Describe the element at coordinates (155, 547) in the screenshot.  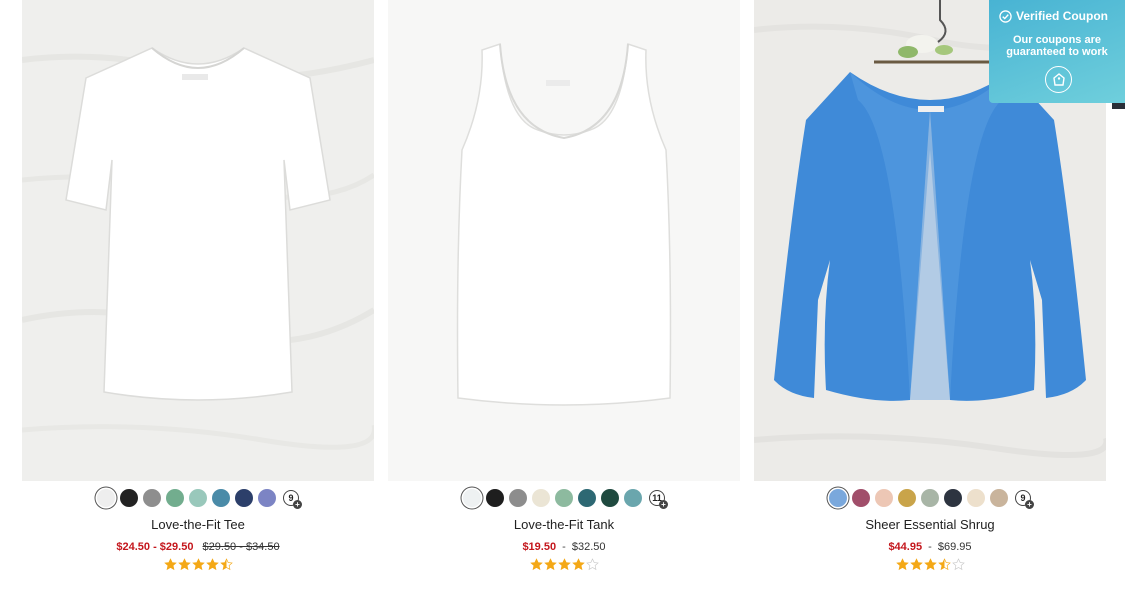
I see `sale-price: $24.50 - $29.50` at that location.